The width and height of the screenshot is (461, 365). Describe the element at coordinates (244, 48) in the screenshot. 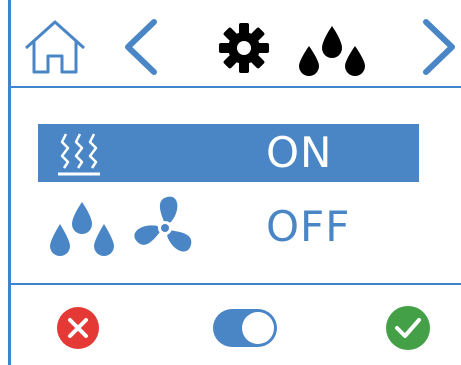

I see `gear-icon` at that location.